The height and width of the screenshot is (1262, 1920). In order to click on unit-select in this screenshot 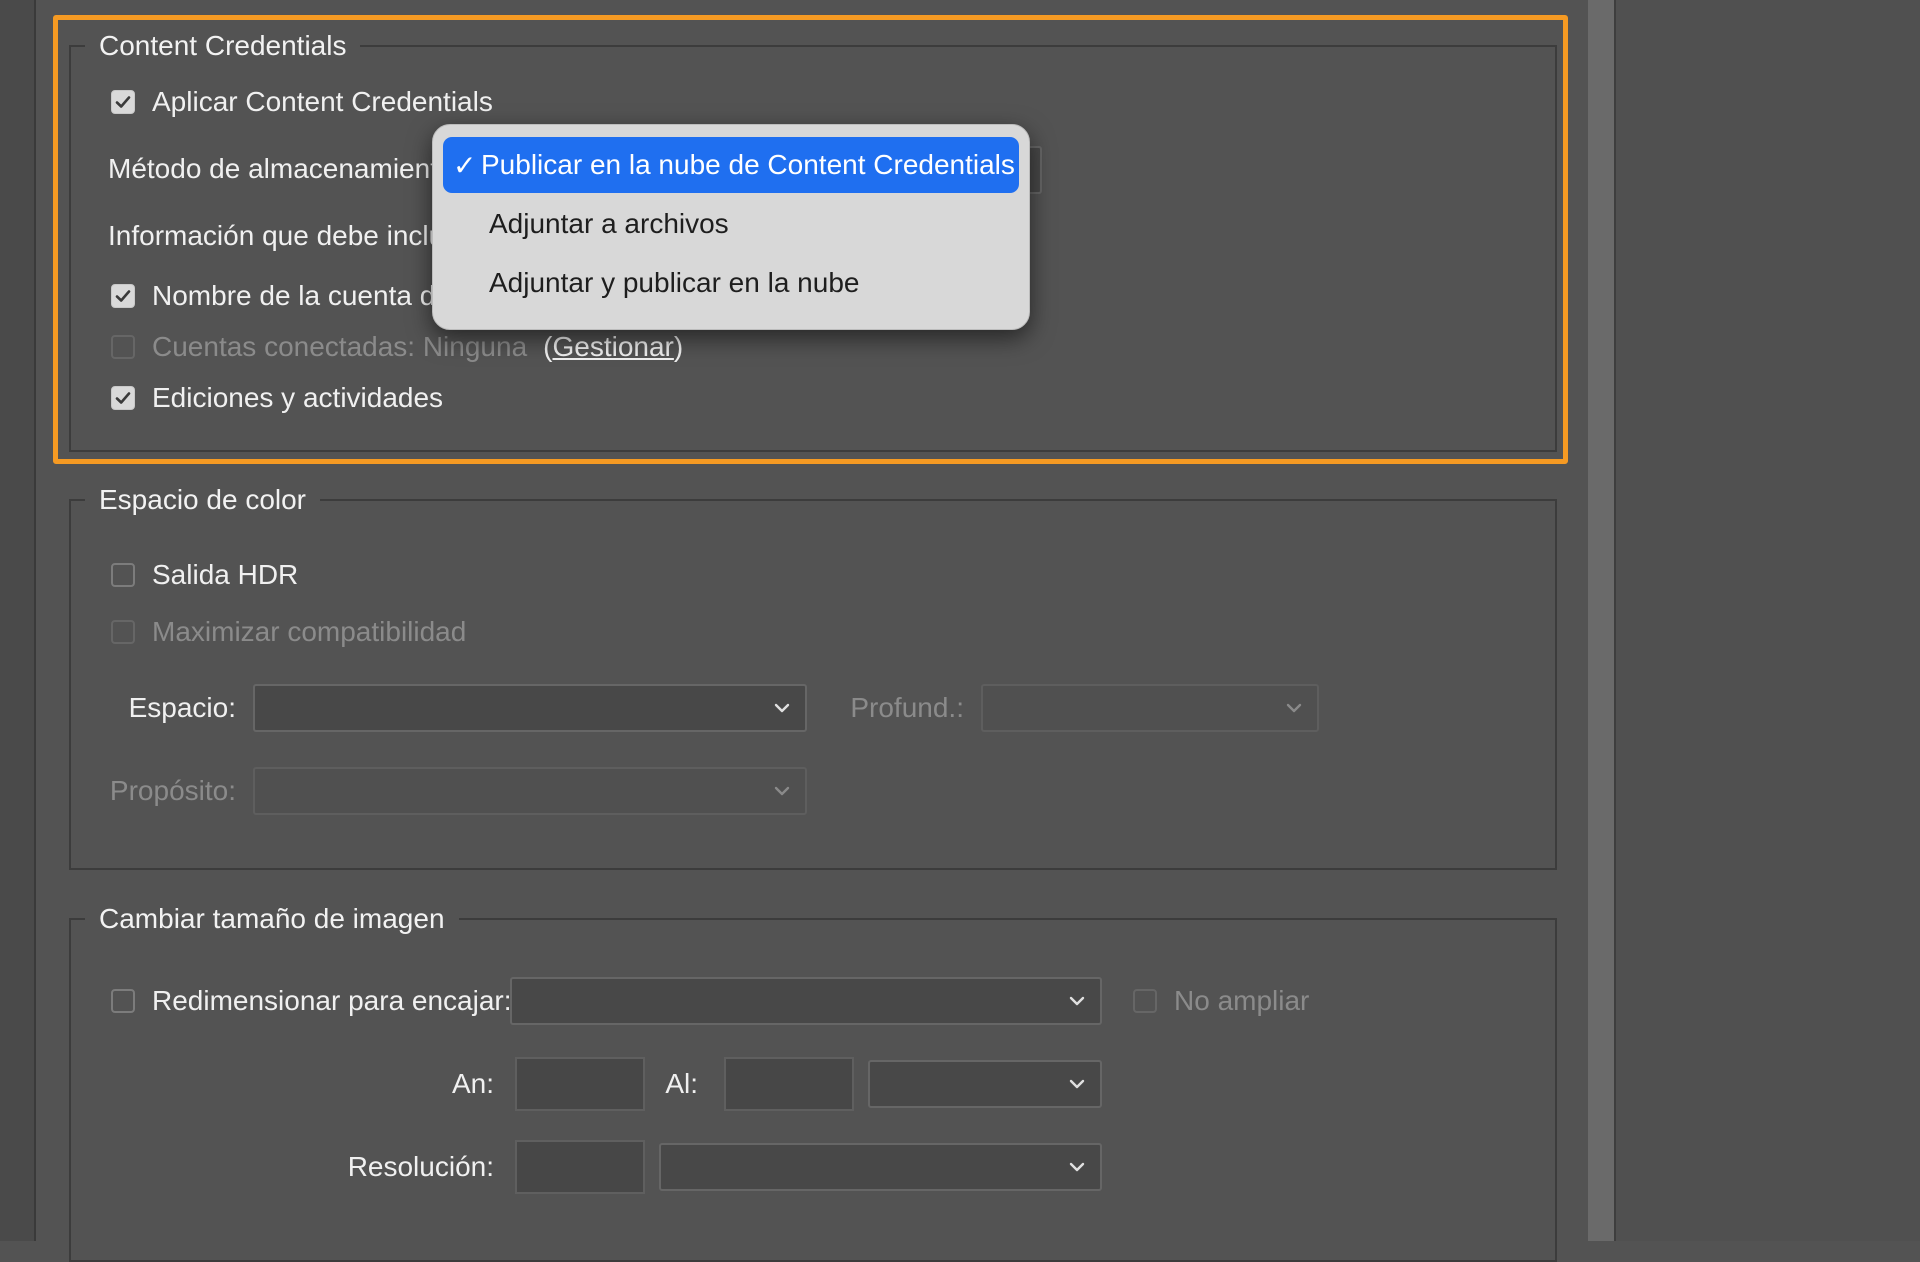, I will do `click(985, 1084)`.